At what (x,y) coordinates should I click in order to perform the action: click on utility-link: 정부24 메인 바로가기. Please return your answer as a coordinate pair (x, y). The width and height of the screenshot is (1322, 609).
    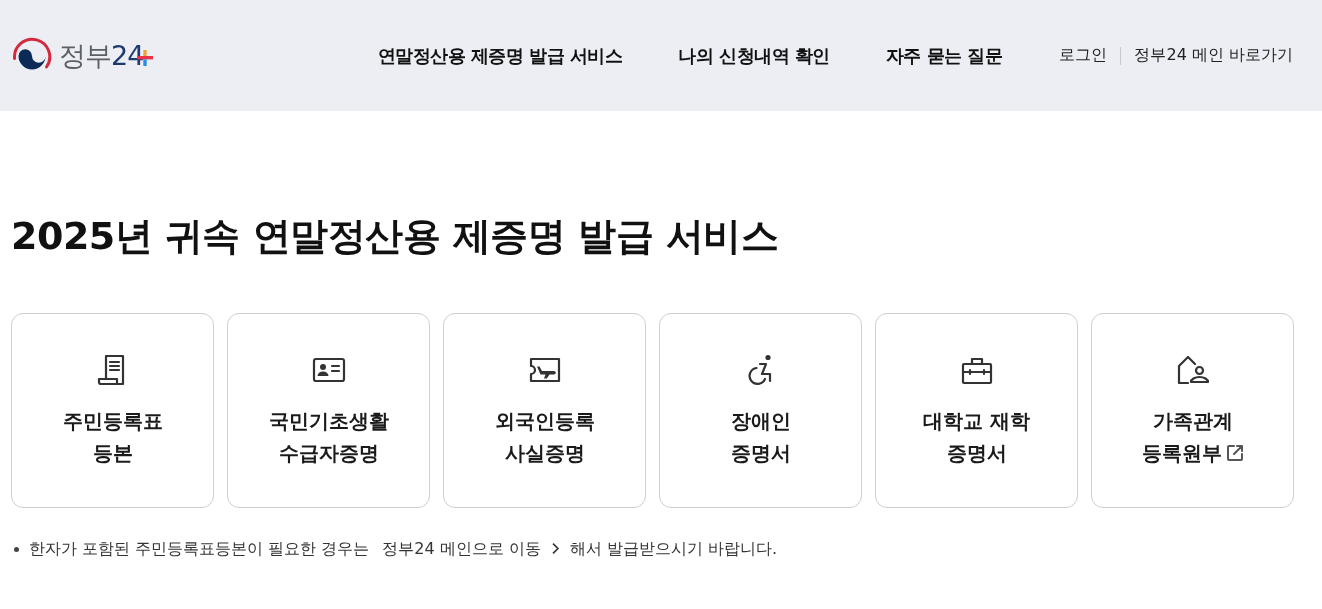
    Looking at the image, I should click on (1213, 55).